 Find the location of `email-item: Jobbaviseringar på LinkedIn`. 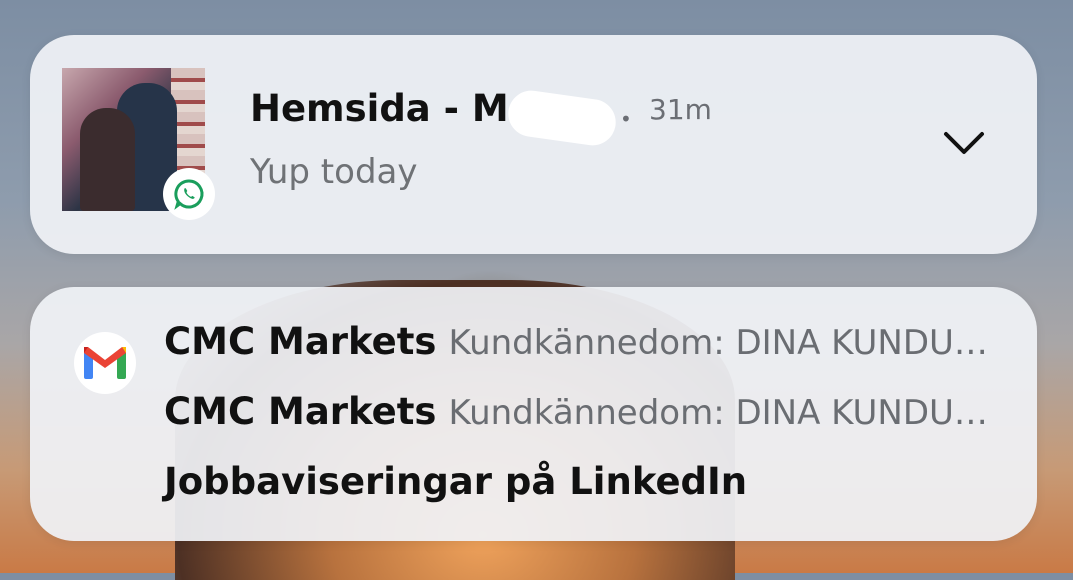

email-item: Jobbaviseringar på LinkedIn is located at coordinates (455, 481).